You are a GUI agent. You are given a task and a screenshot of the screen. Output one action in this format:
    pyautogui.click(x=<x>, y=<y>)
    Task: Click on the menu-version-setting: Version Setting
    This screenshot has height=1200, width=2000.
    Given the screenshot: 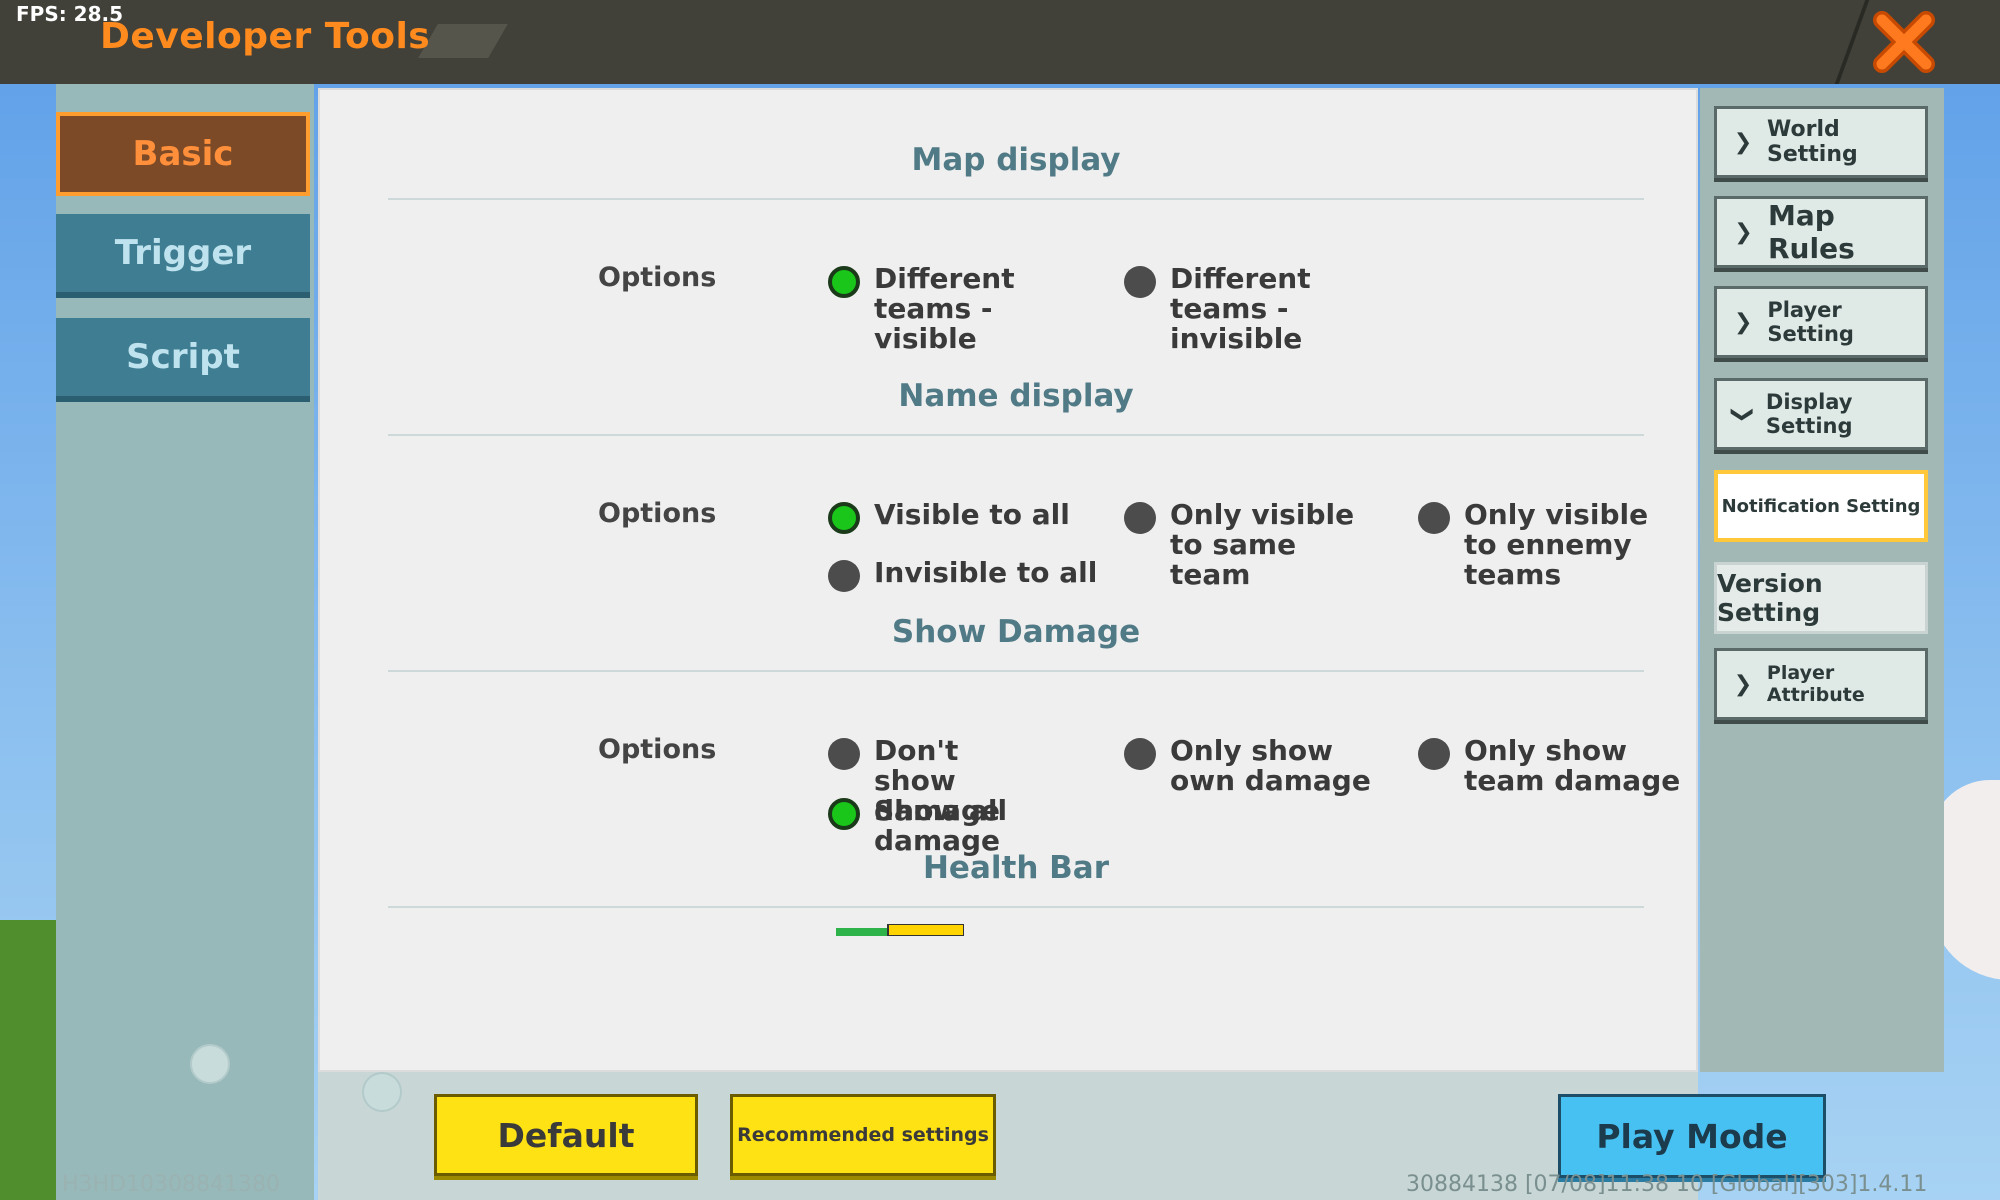 What is the action you would take?
    pyautogui.click(x=1821, y=598)
    